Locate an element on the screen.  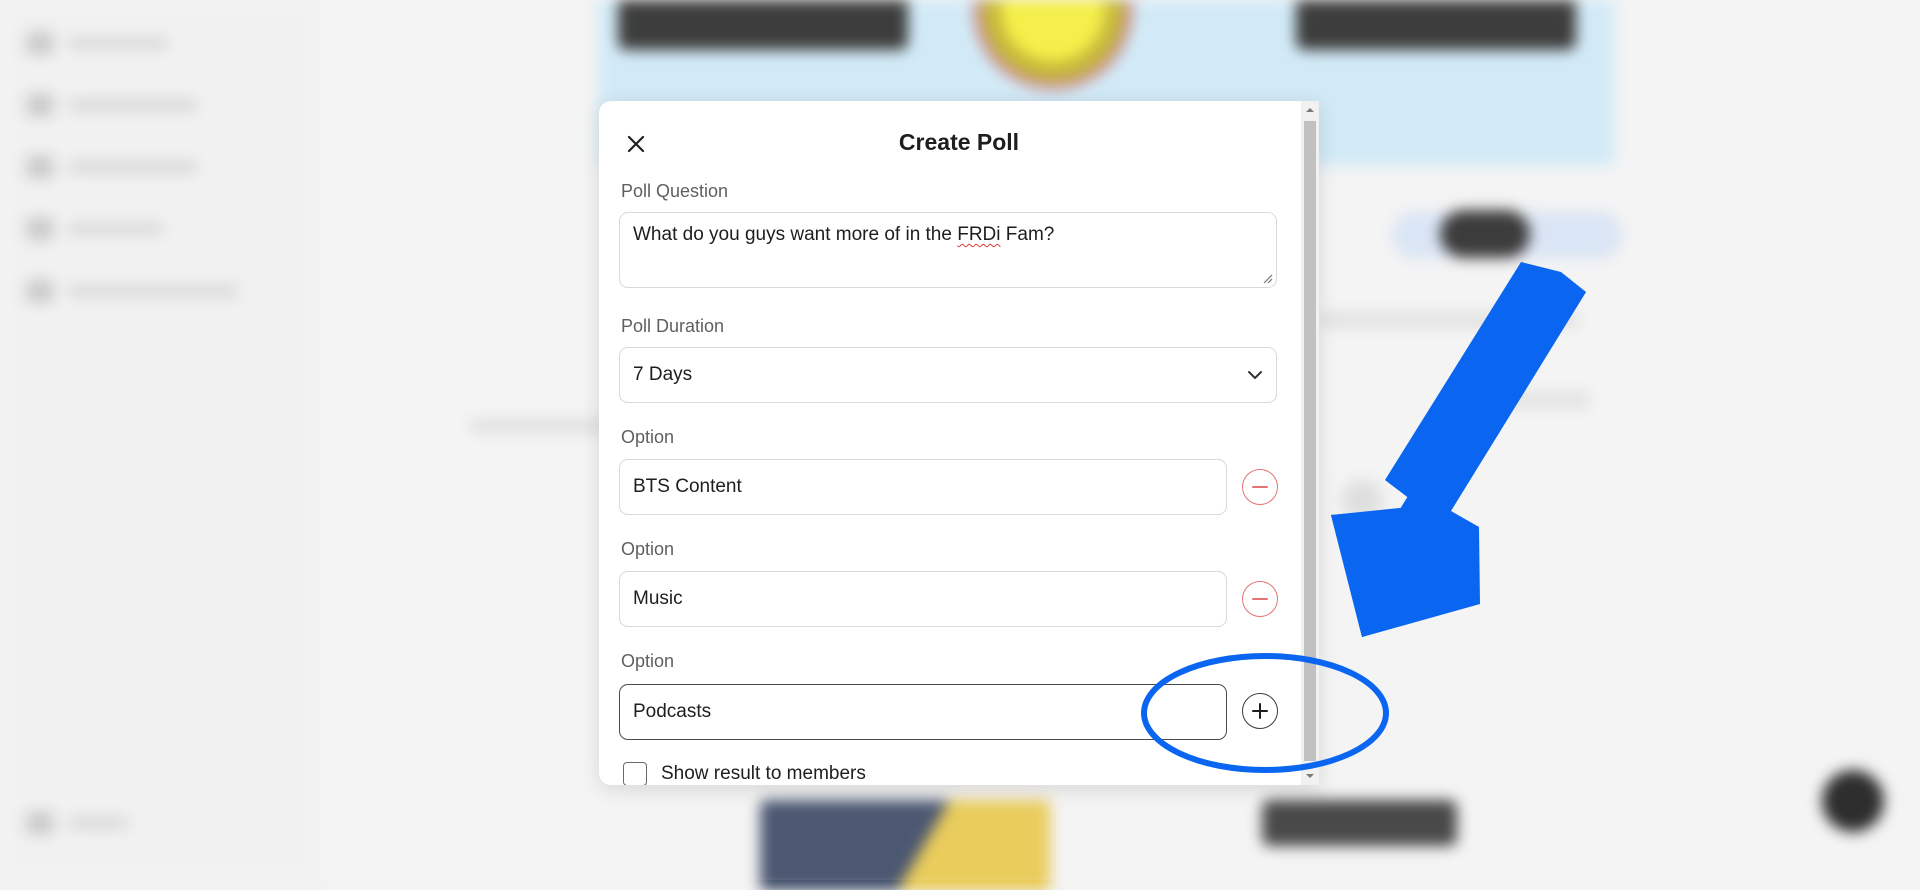
poll-question-text-end: Fam? is located at coordinates (1027, 234).